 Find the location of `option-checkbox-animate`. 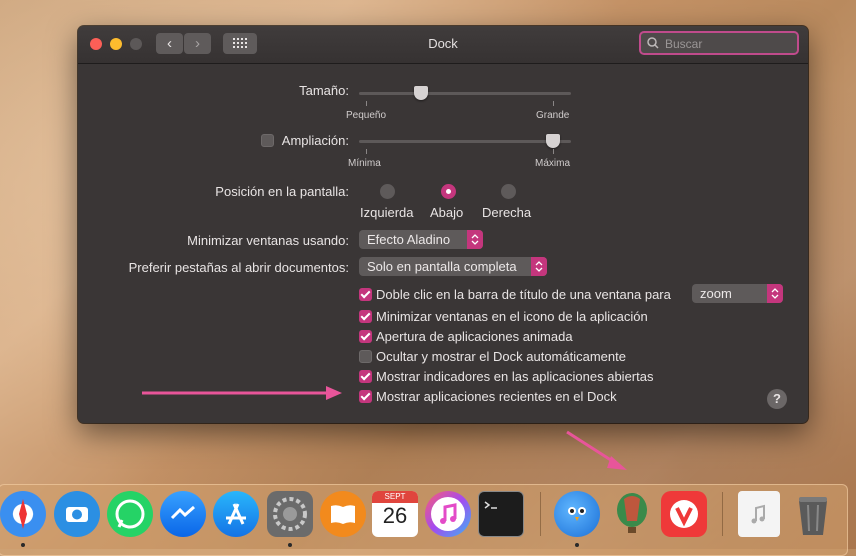

option-checkbox-animate is located at coordinates (365, 336).